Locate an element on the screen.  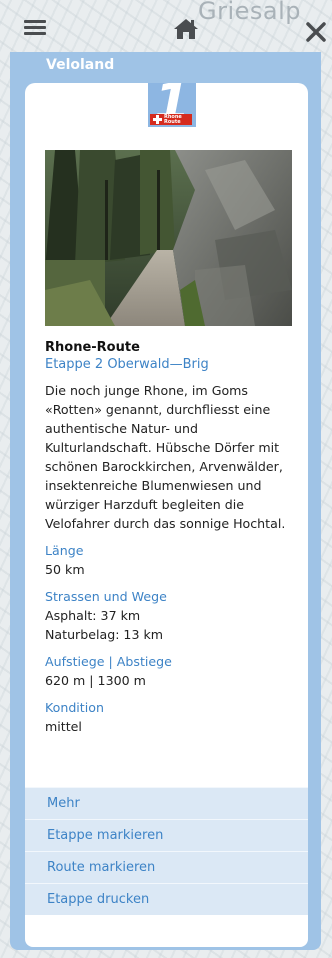
fact-value: 620 m | 1300 m is located at coordinates (95, 680).